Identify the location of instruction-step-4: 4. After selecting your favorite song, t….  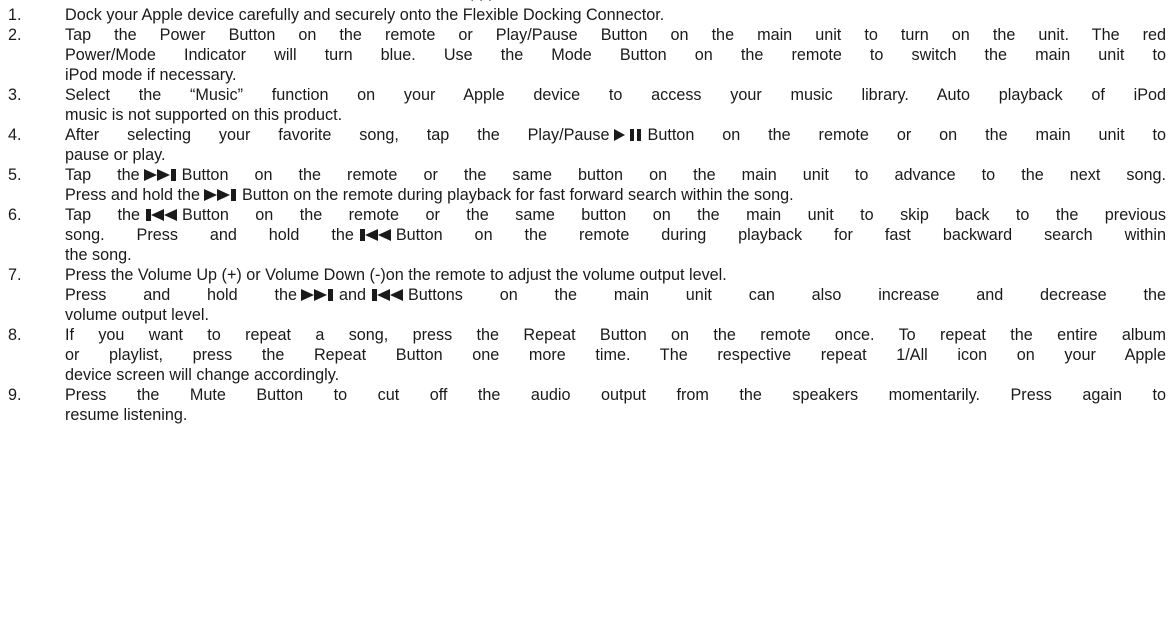
(587, 145).